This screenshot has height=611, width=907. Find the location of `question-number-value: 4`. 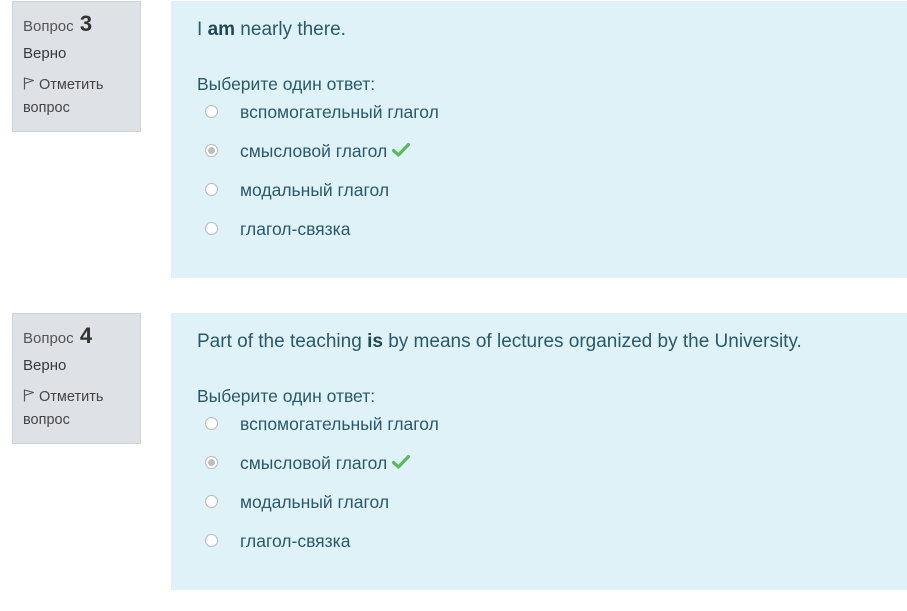

question-number-value: 4 is located at coordinates (86, 335).